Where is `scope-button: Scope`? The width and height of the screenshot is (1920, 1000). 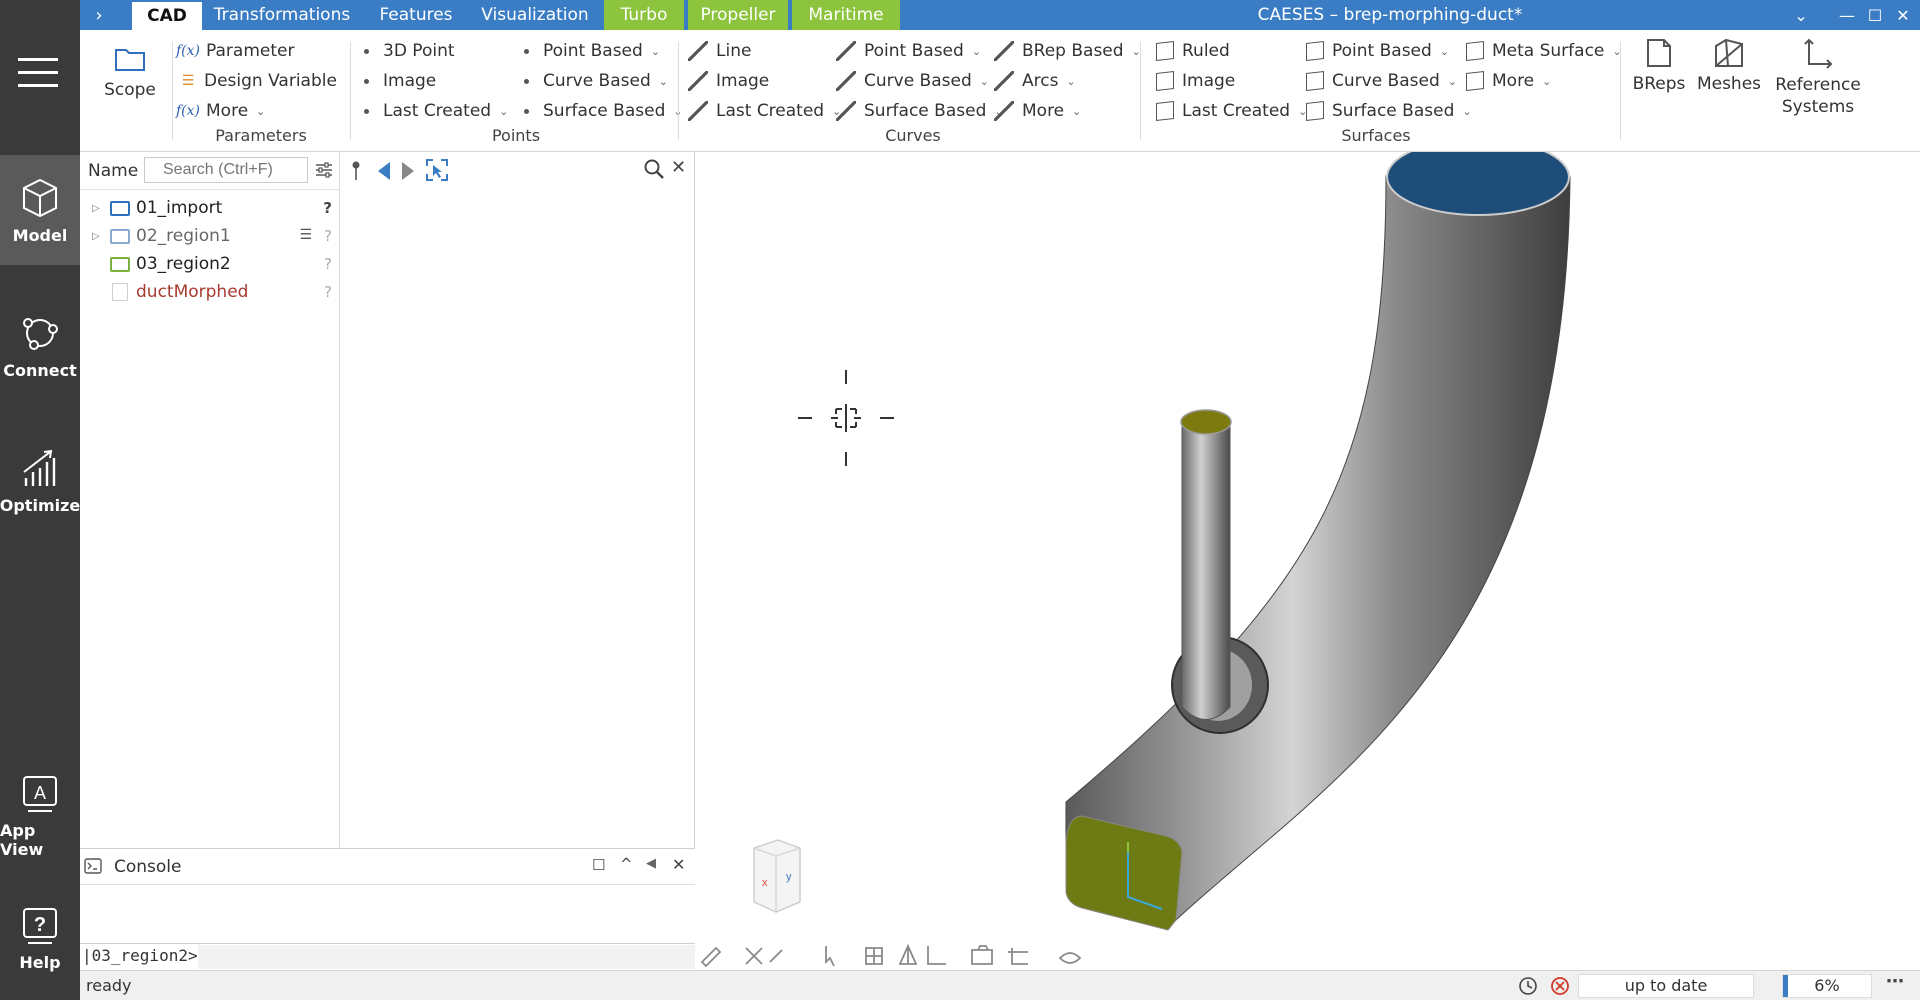 scope-button: Scope is located at coordinates (130, 71).